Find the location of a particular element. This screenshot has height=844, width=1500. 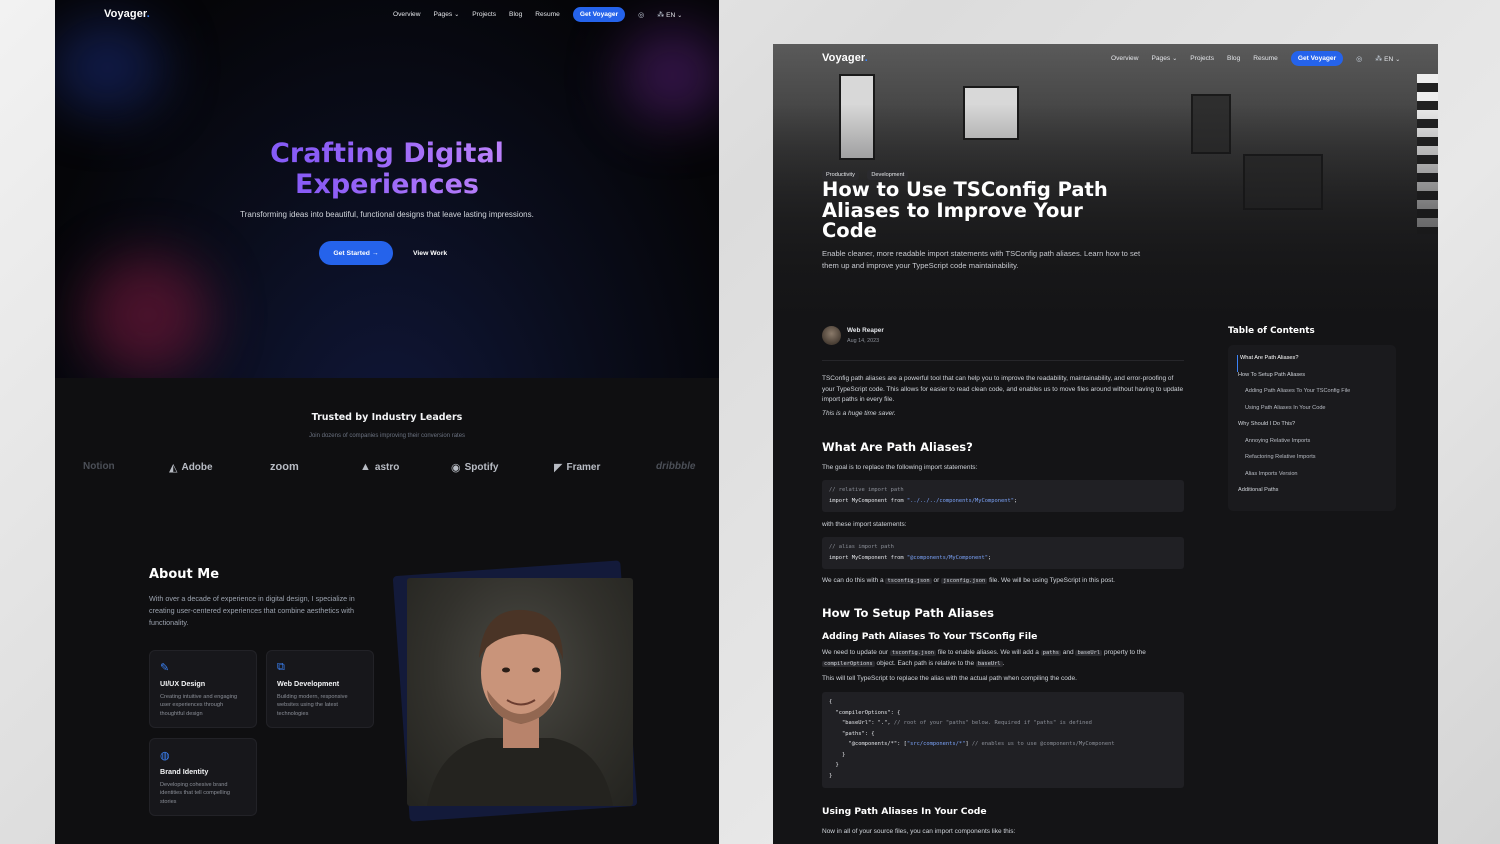

logo-adobe: ◭ Adobe is located at coordinates (191, 467).